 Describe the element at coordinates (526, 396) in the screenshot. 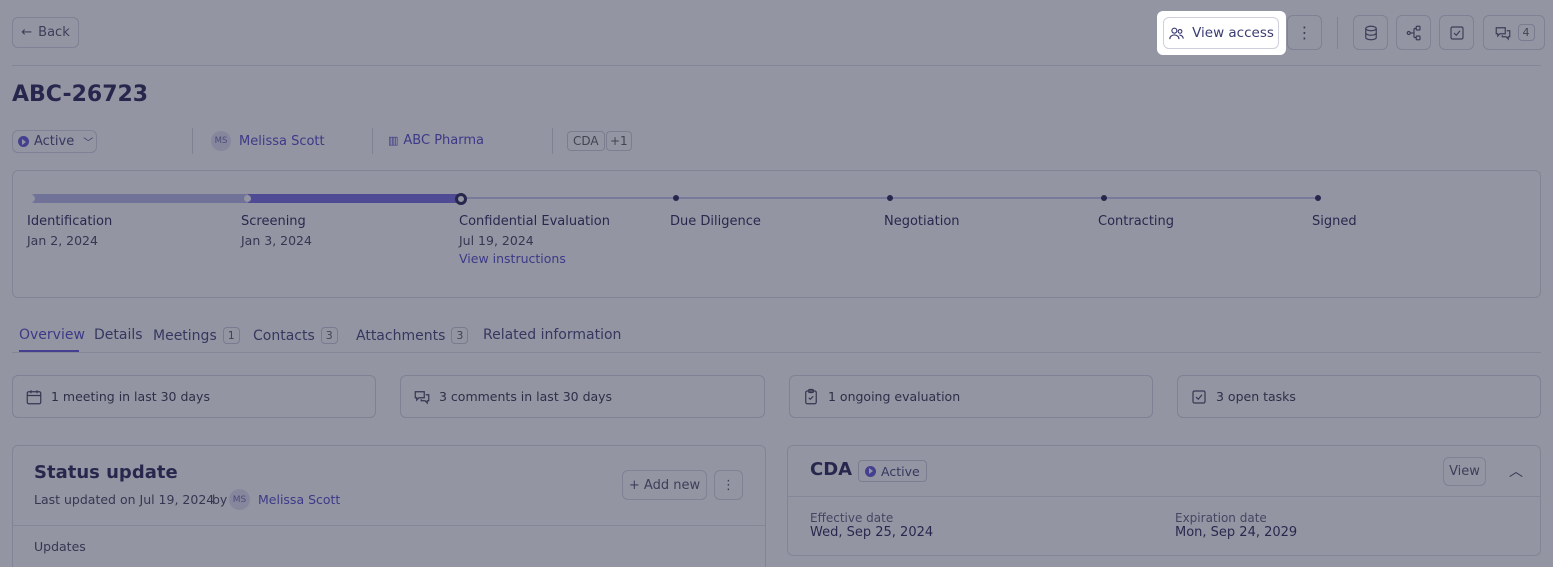

I see `summary-text: 3 comments in last 30 days` at that location.